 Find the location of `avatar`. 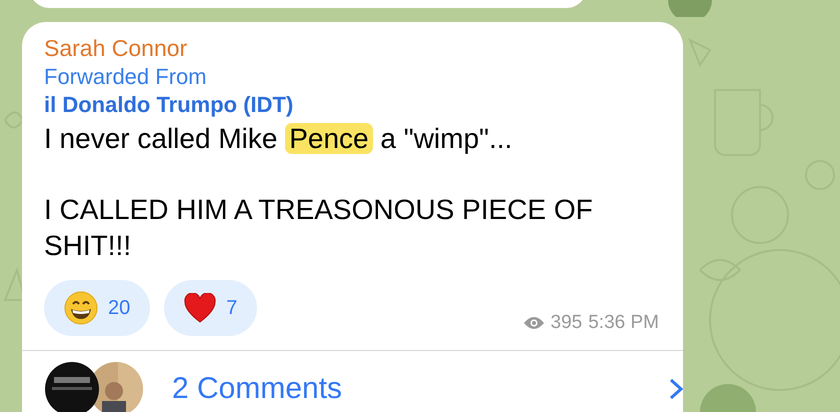

avatar is located at coordinates (690, 8).